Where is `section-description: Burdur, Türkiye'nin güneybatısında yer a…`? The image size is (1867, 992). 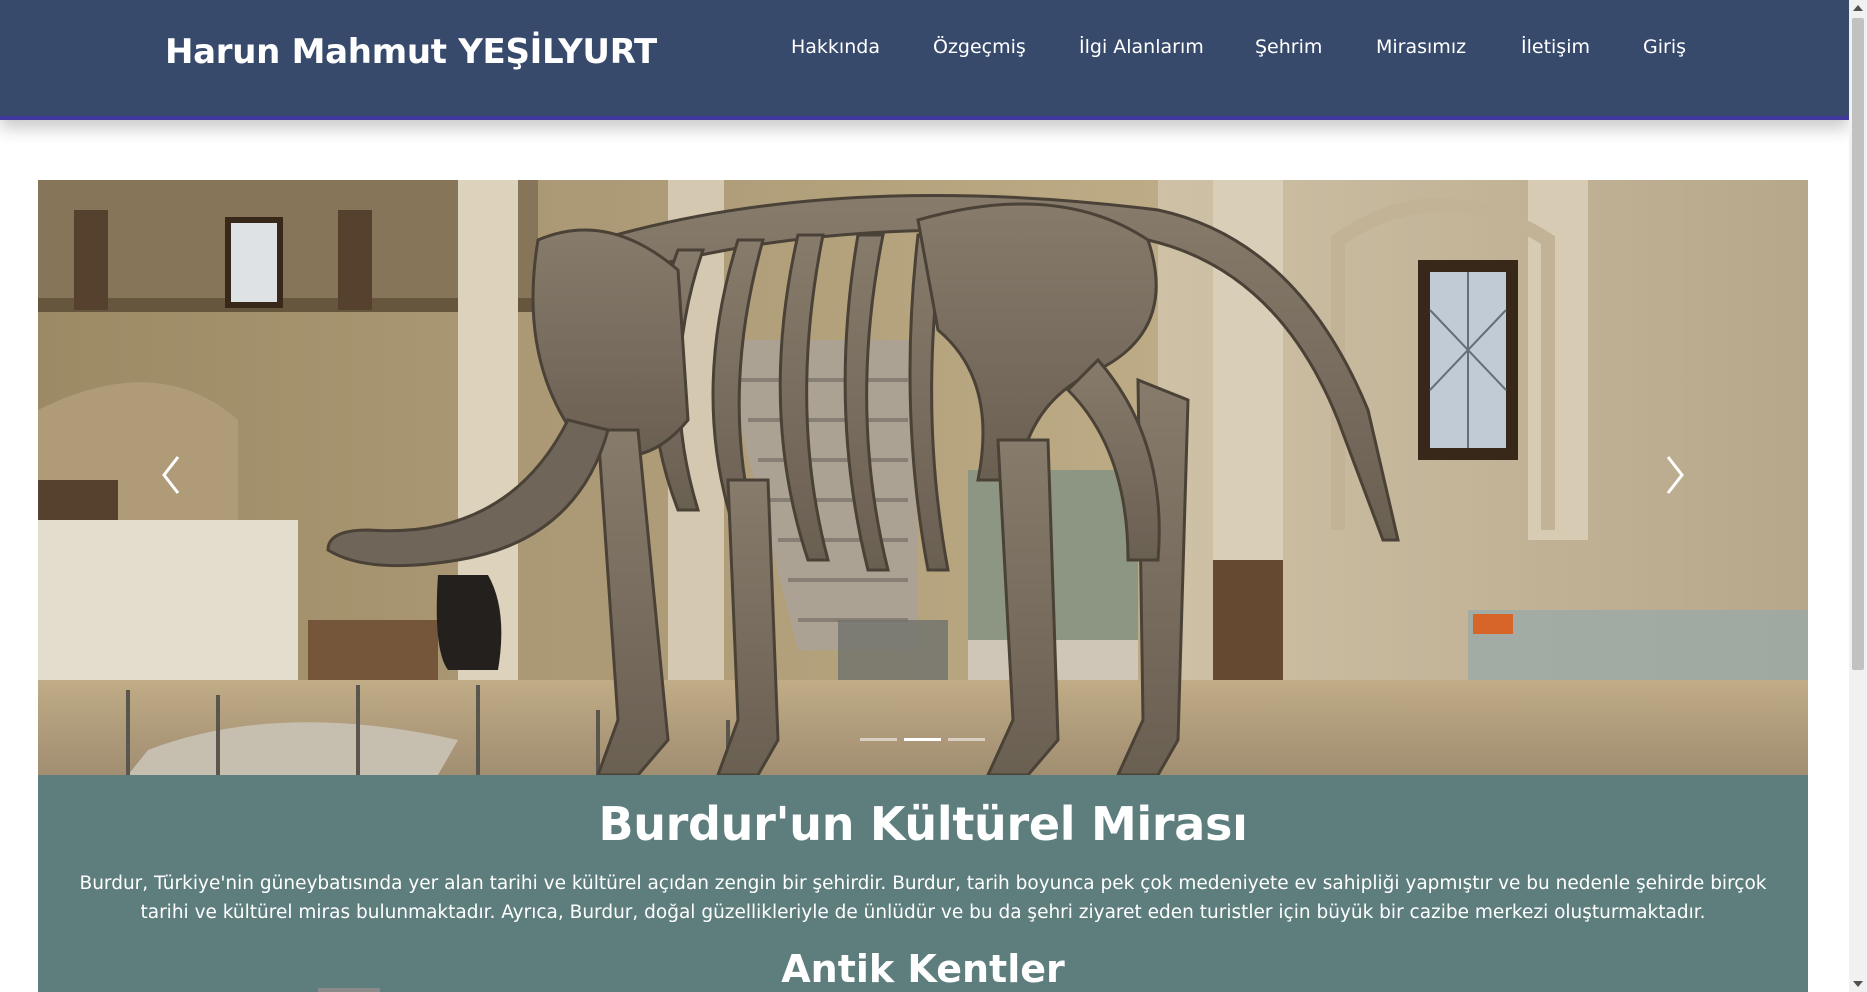
section-description: Burdur, Türkiye'nin güneybatısında yer a… is located at coordinates (923, 898).